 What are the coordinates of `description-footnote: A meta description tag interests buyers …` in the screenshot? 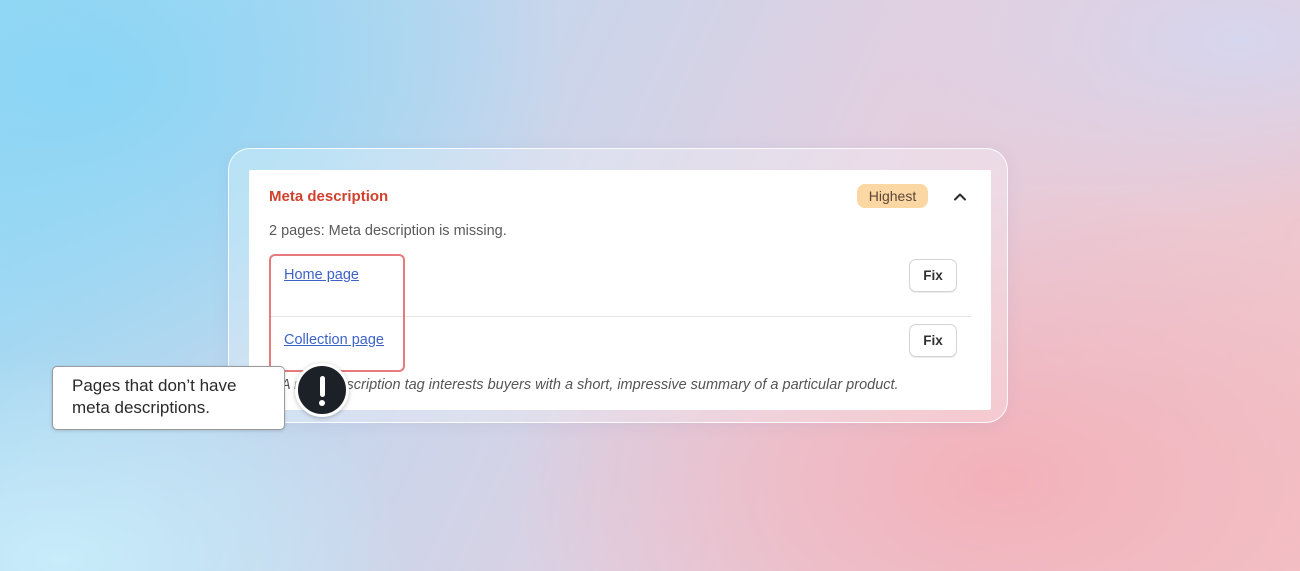 It's located at (590, 385).